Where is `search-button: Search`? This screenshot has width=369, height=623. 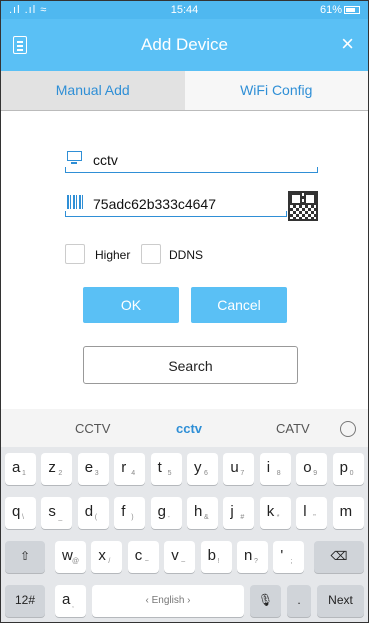 search-button: Search is located at coordinates (190, 365).